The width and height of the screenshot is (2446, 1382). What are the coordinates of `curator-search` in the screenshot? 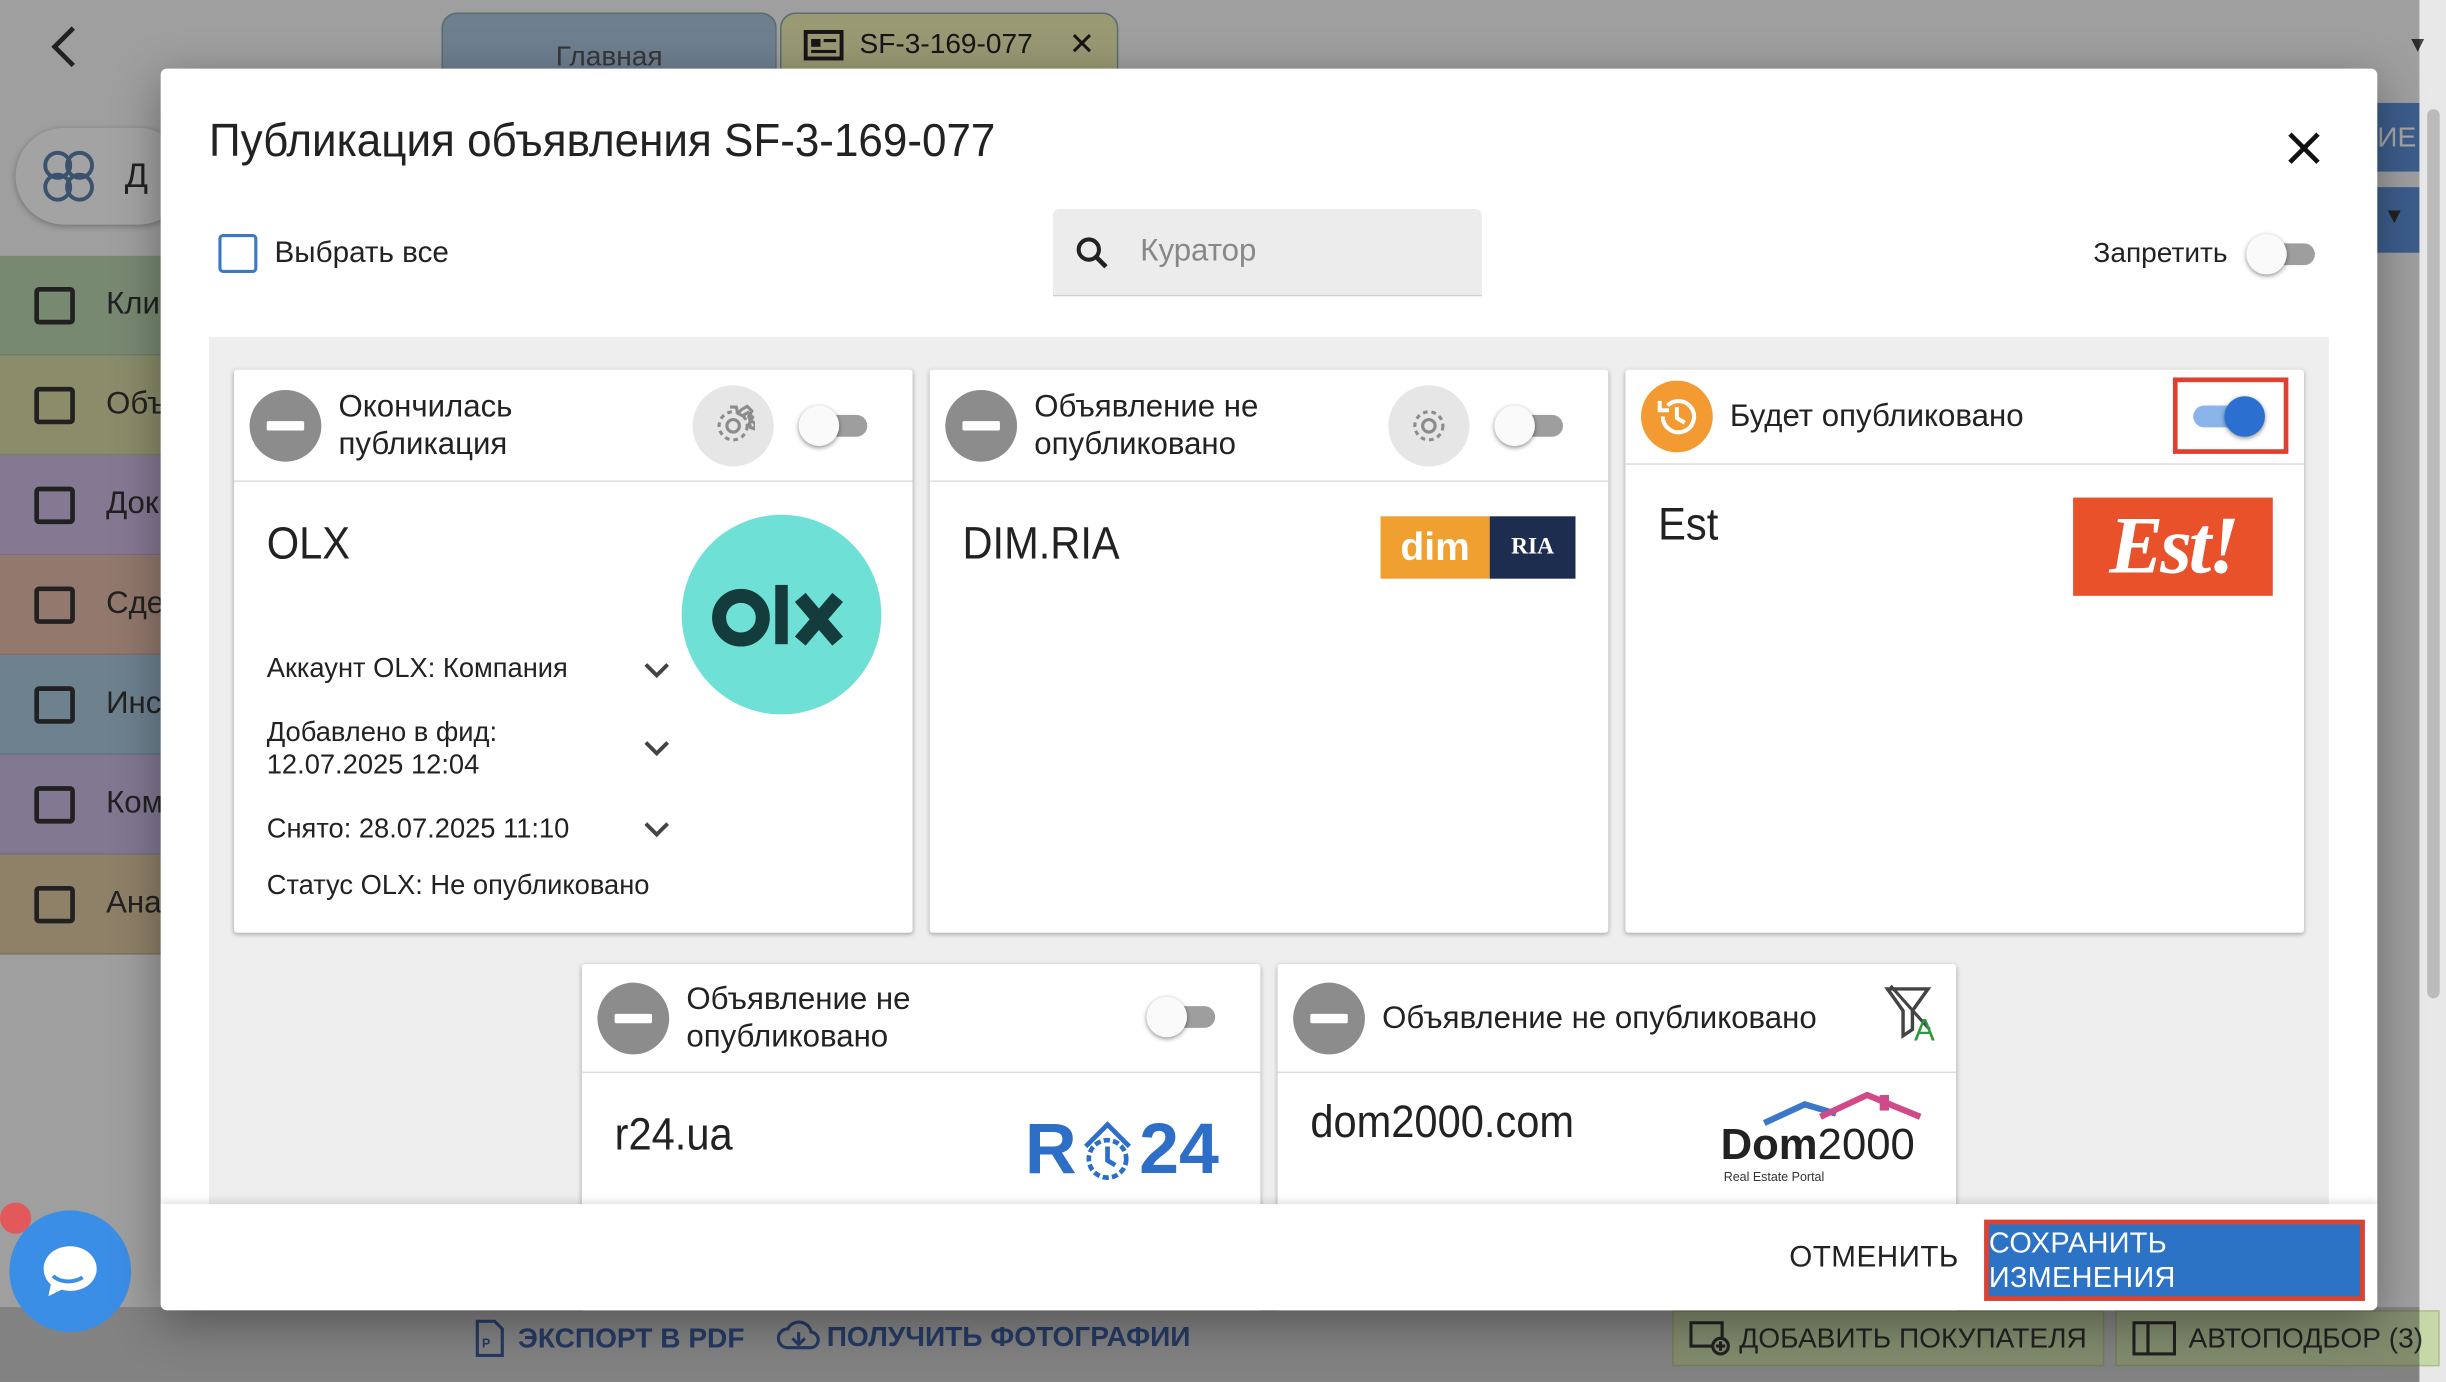 It's located at (1267, 253).